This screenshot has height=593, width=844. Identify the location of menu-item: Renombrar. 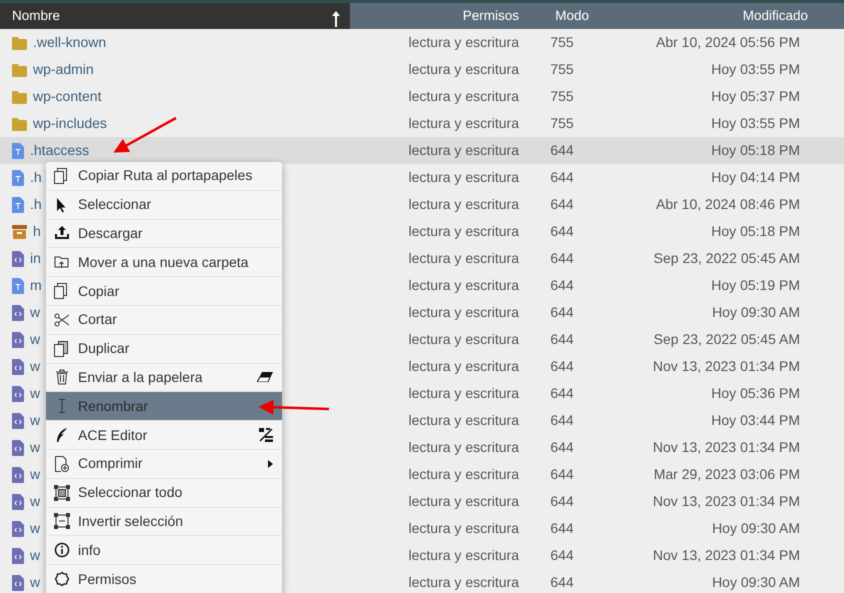
(164, 407).